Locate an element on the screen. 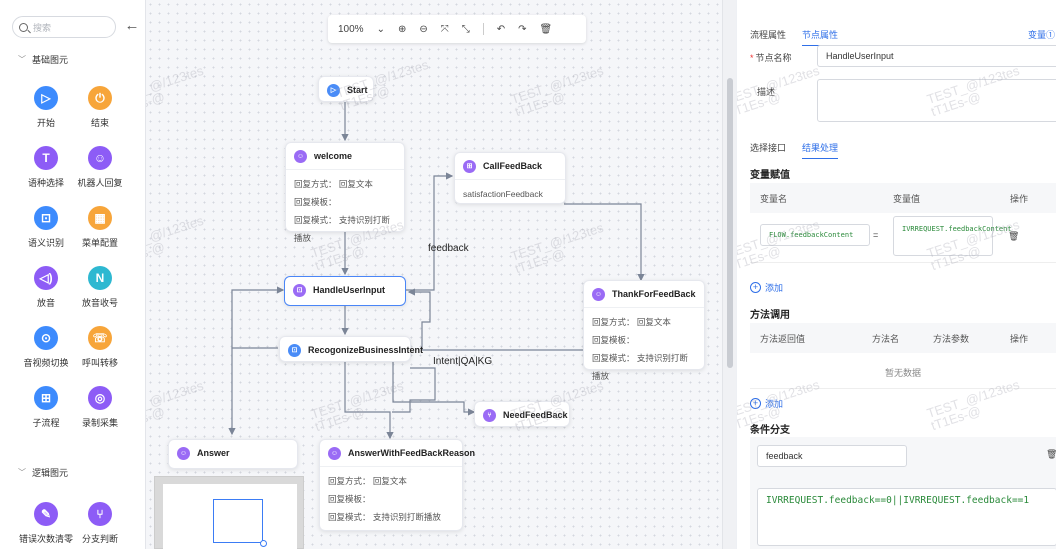  search-icon is located at coordinates (23, 27).